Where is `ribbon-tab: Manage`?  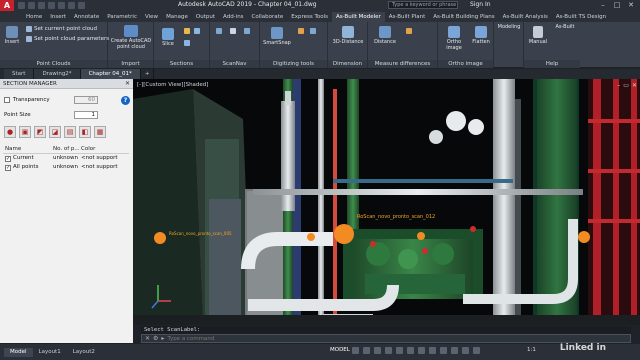 ribbon-tab: Manage is located at coordinates (177, 17).